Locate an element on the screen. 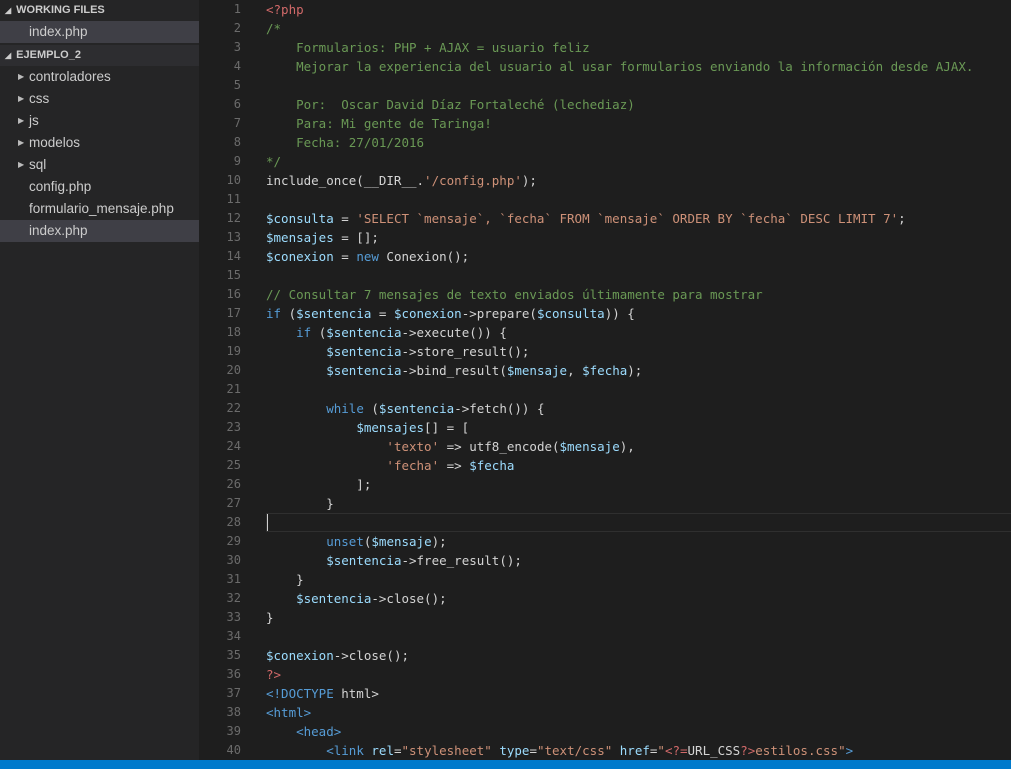 This screenshot has width=1011, height=769. code-token: <!DOCTYPE is located at coordinates (300, 693).